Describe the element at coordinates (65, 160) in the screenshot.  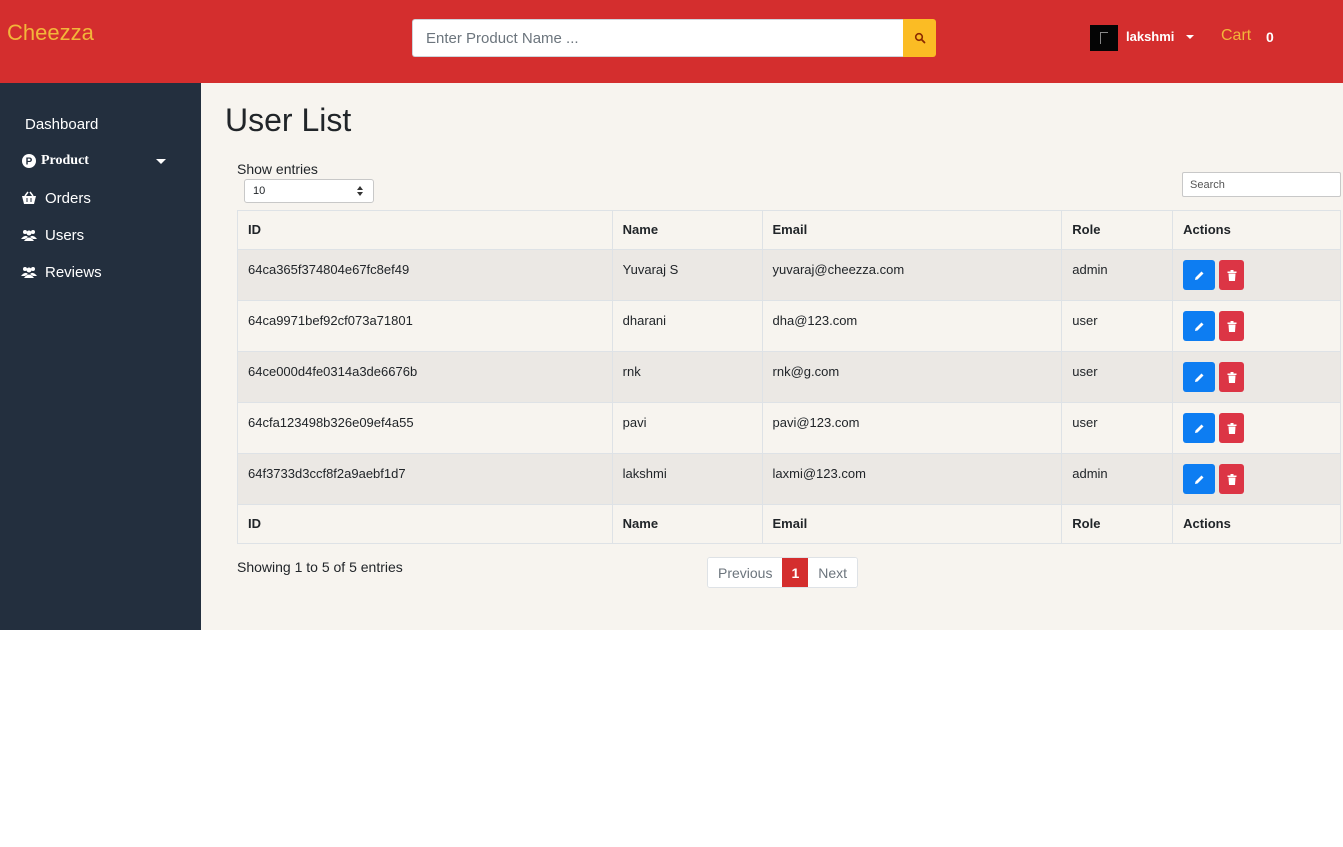
I see `sidebar-item-label: Product` at that location.